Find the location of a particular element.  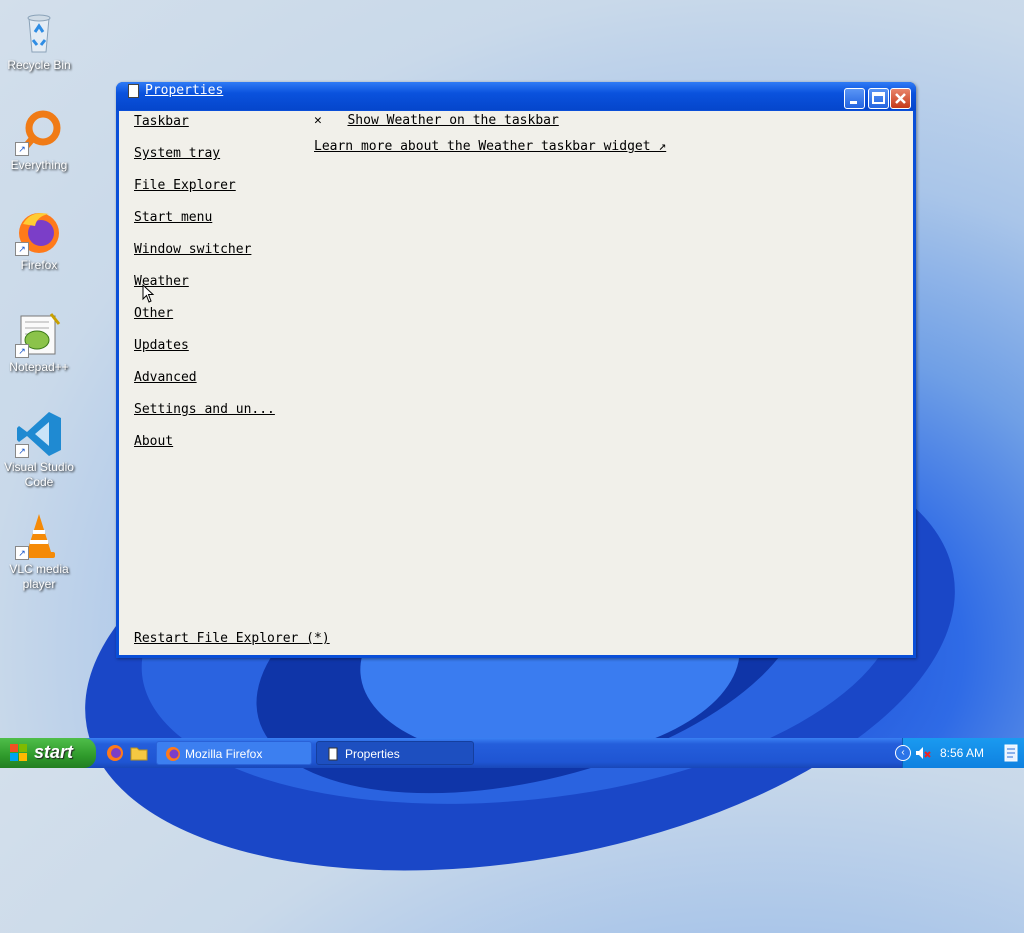

close-button is located at coordinates (900, 98).